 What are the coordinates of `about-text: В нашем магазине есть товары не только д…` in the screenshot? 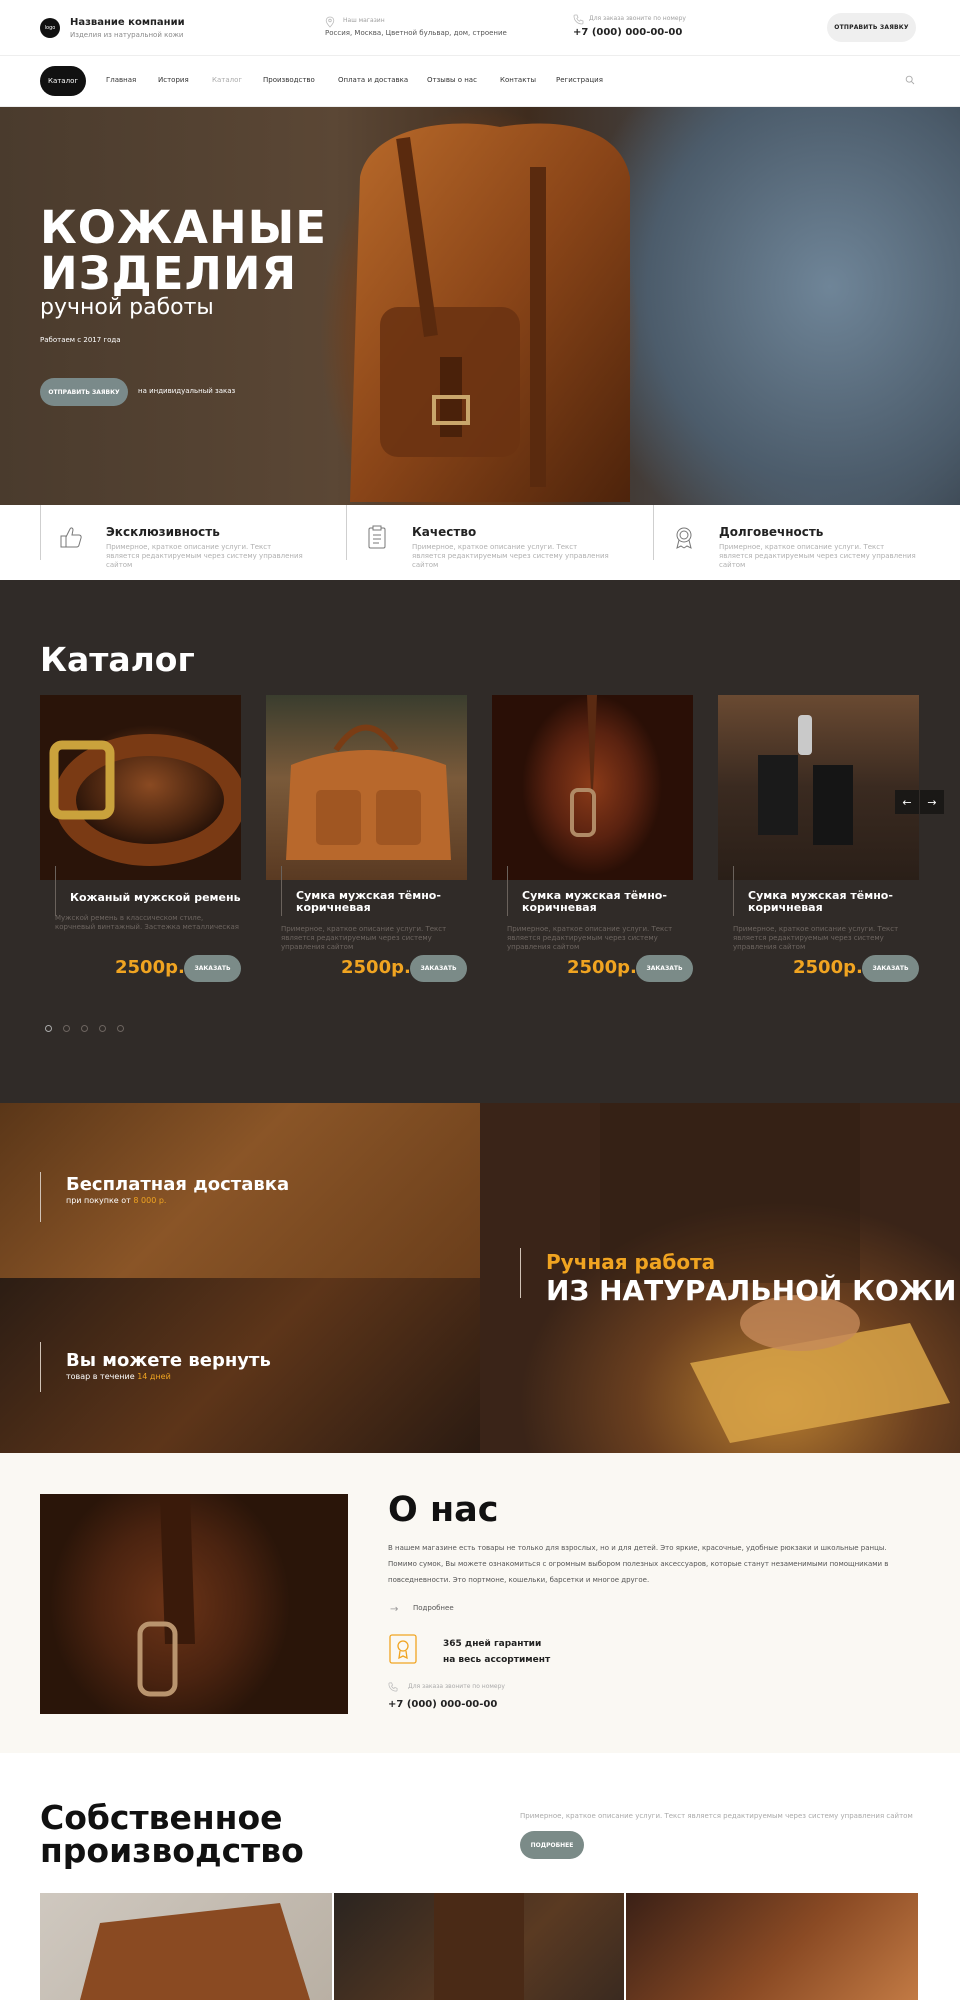 It's located at (638, 1564).